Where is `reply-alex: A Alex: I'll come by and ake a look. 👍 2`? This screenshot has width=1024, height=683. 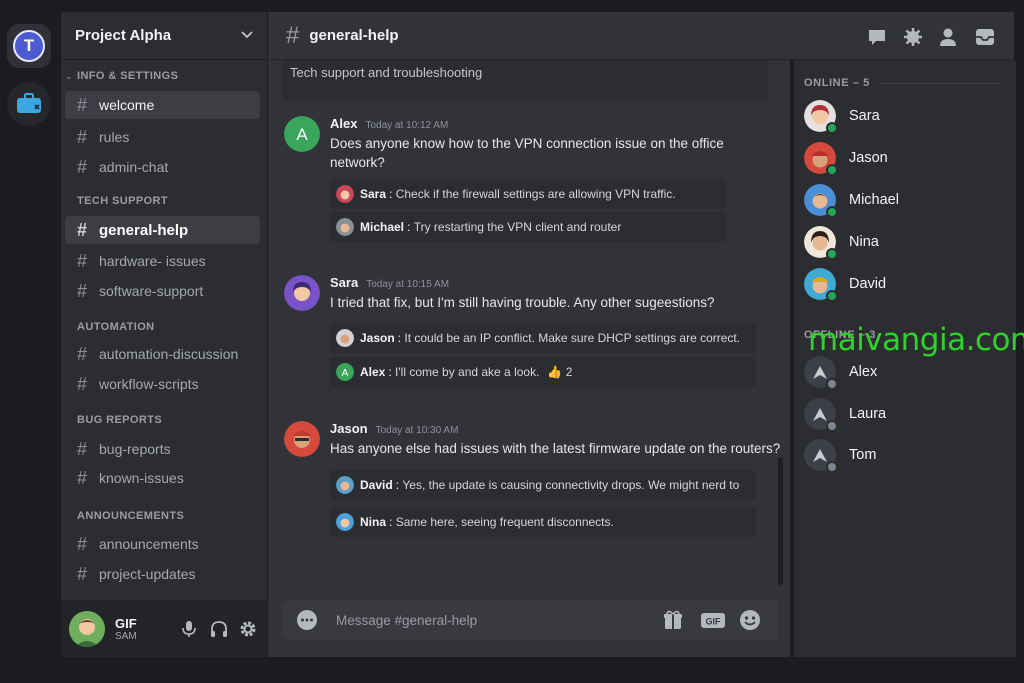
reply-alex: A Alex: I'll come by and ake a look. 👍 2 is located at coordinates (543, 372).